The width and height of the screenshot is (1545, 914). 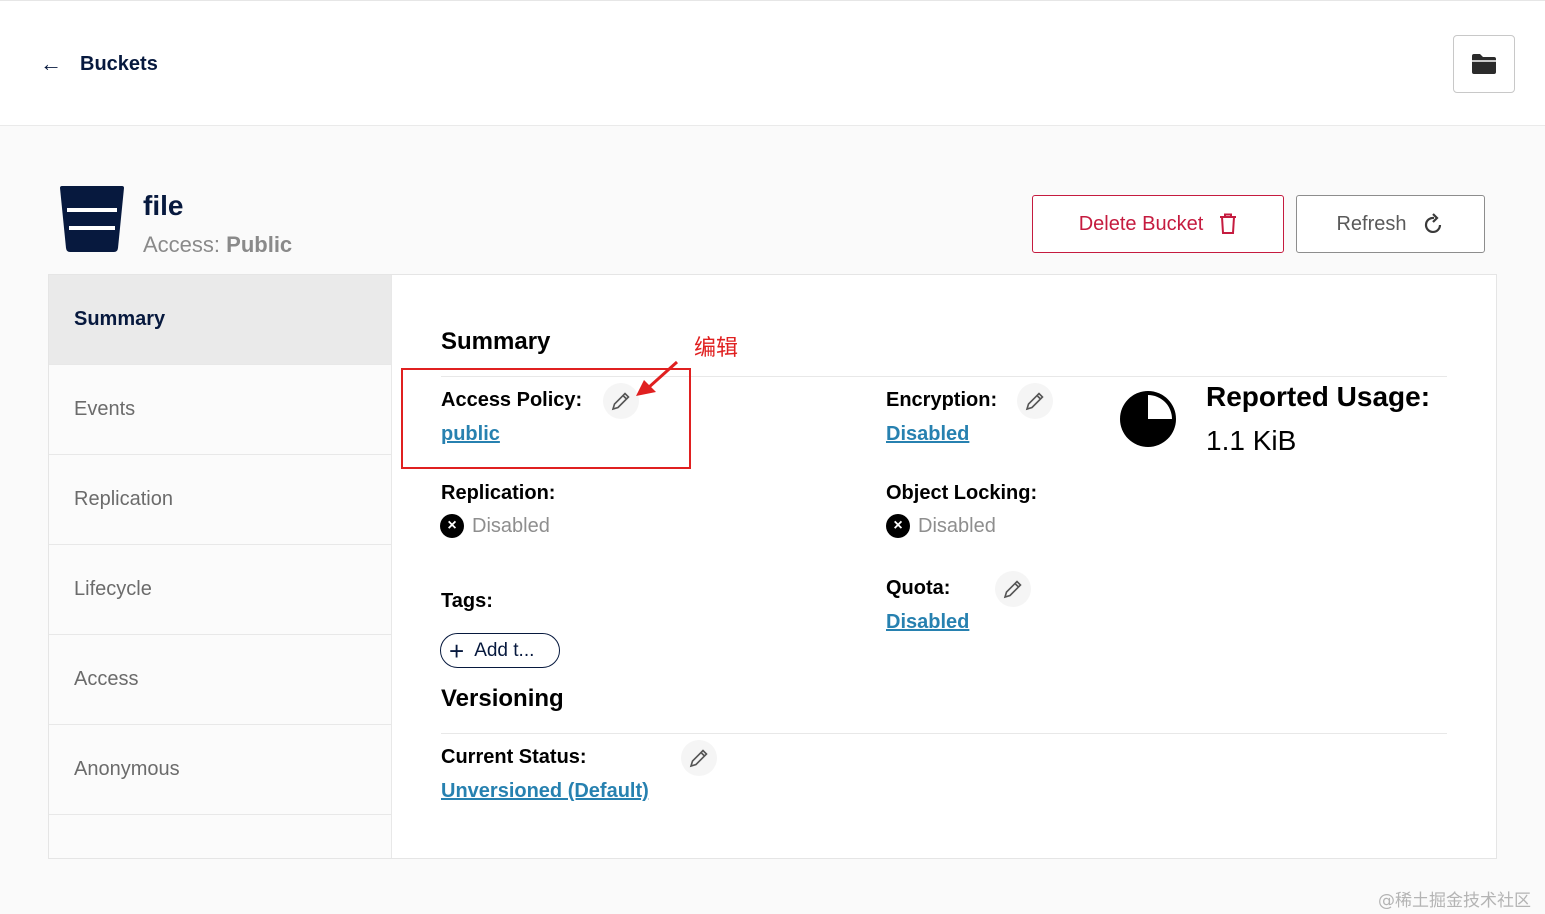 I want to click on sidebar-item-events: Events, so click(x=220, y=410).